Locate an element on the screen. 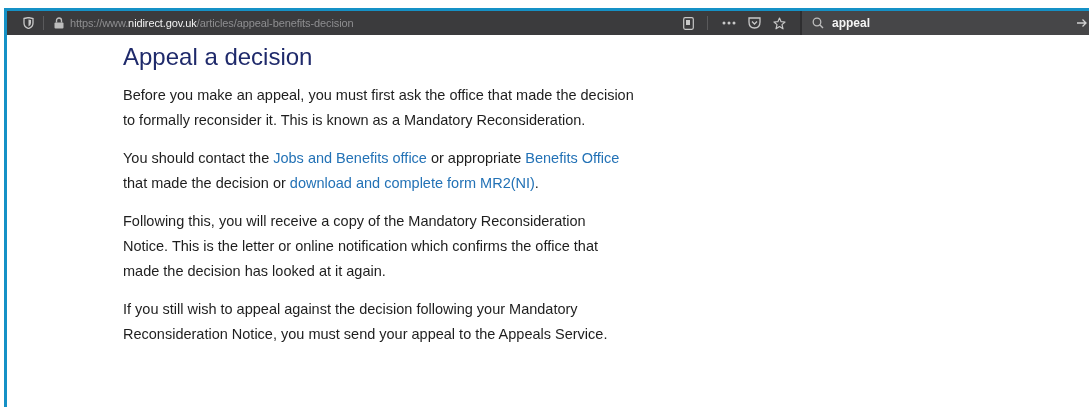 Image resolution: width=1089 pixels, height=415 pixels. address-bar-url: https://www.nidirect.gov.uk/articles/appeal-benefits-decision is located at coordinates (212, 23).